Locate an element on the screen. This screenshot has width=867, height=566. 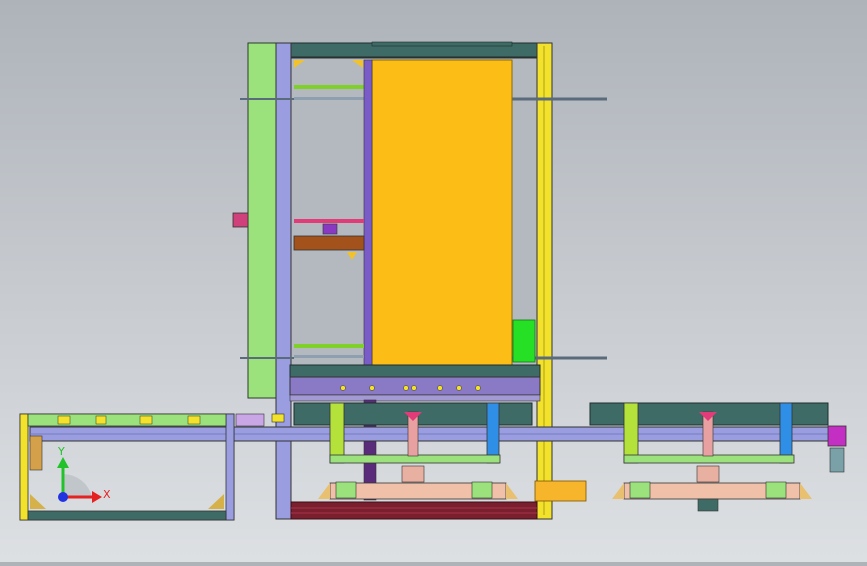
green-sensor-block is located at coordinates (524, 341).